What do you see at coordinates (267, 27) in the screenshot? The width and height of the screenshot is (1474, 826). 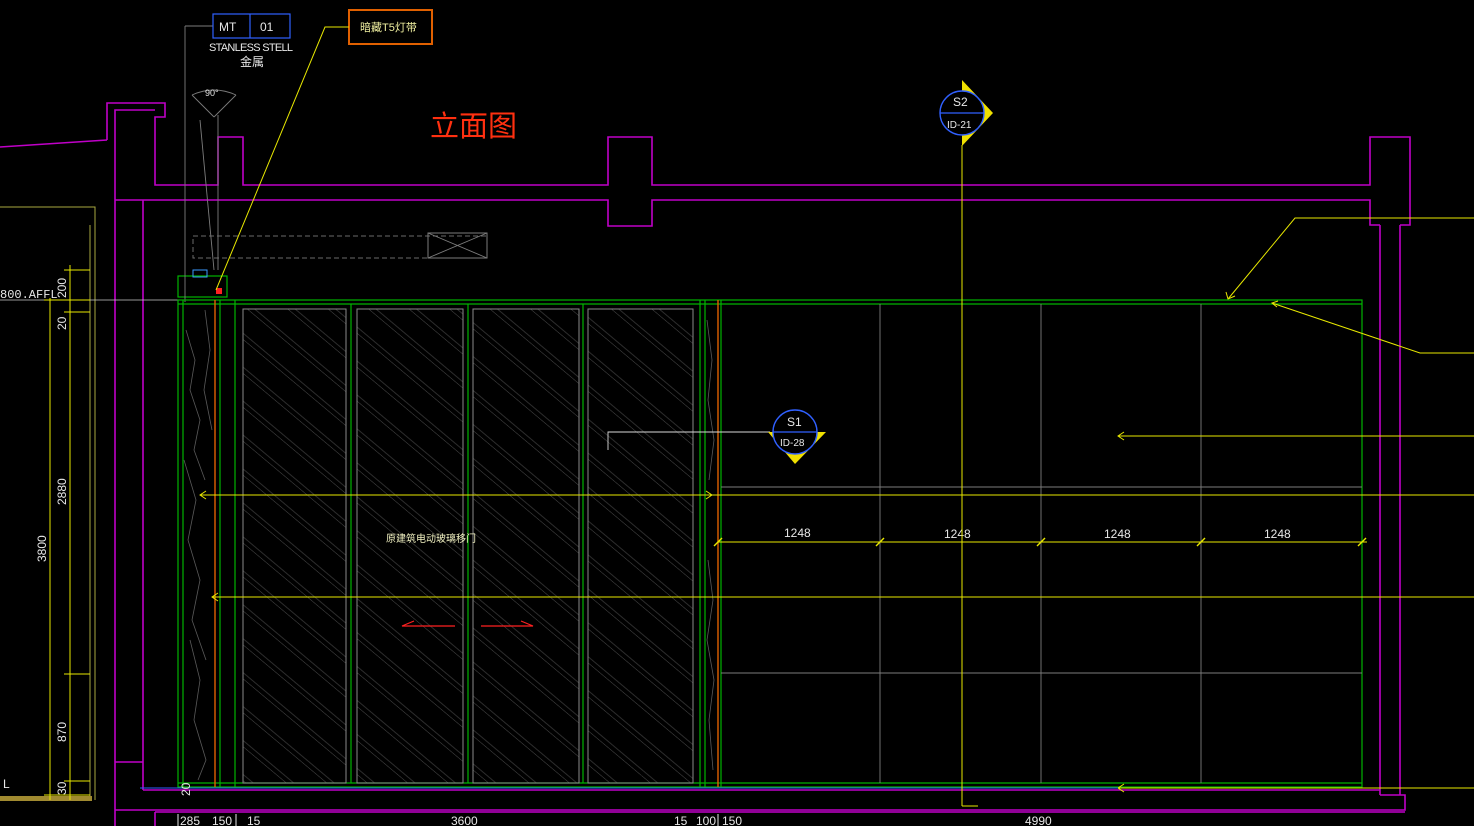 I see `material-number: 01` at bounding box center [267, 27].